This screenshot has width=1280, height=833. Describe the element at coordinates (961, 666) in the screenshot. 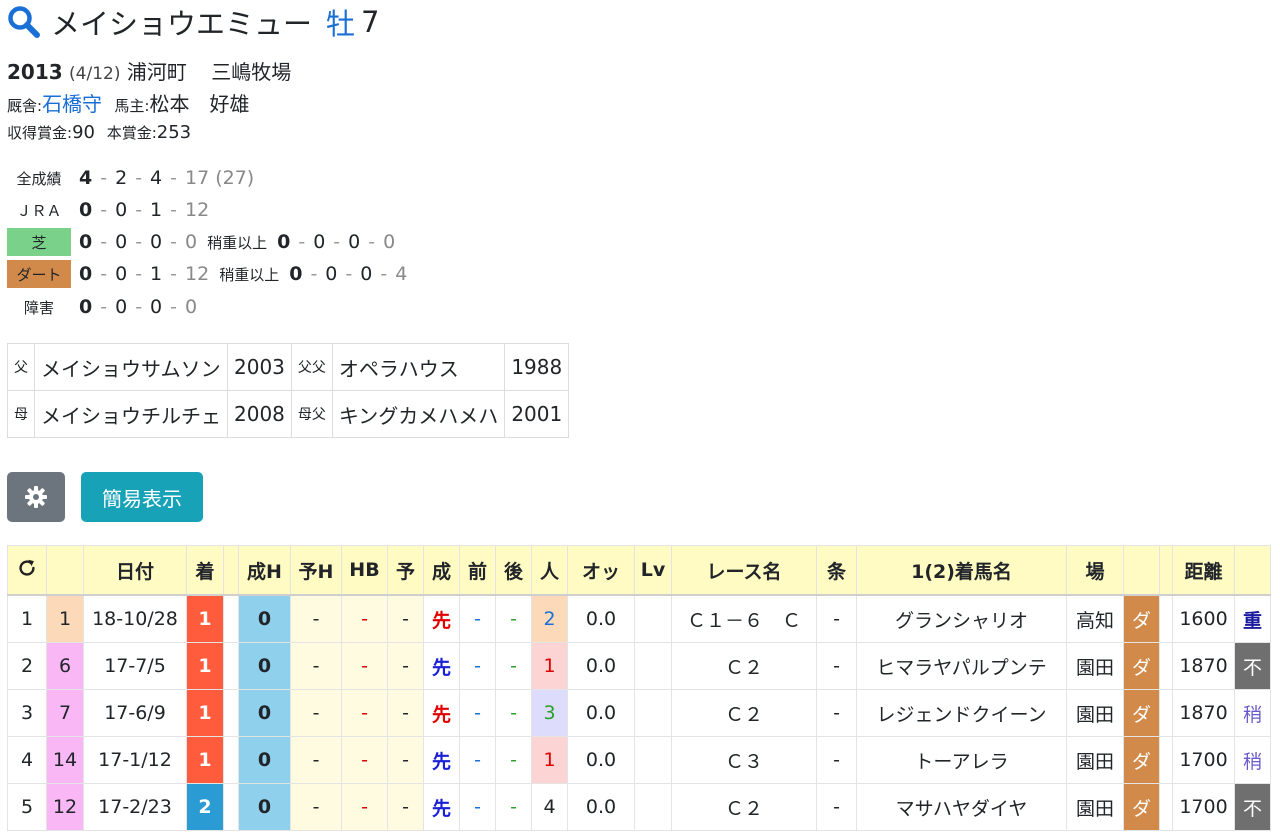

I see `winner-name: ヒマラヤパルプンテ` at that location.